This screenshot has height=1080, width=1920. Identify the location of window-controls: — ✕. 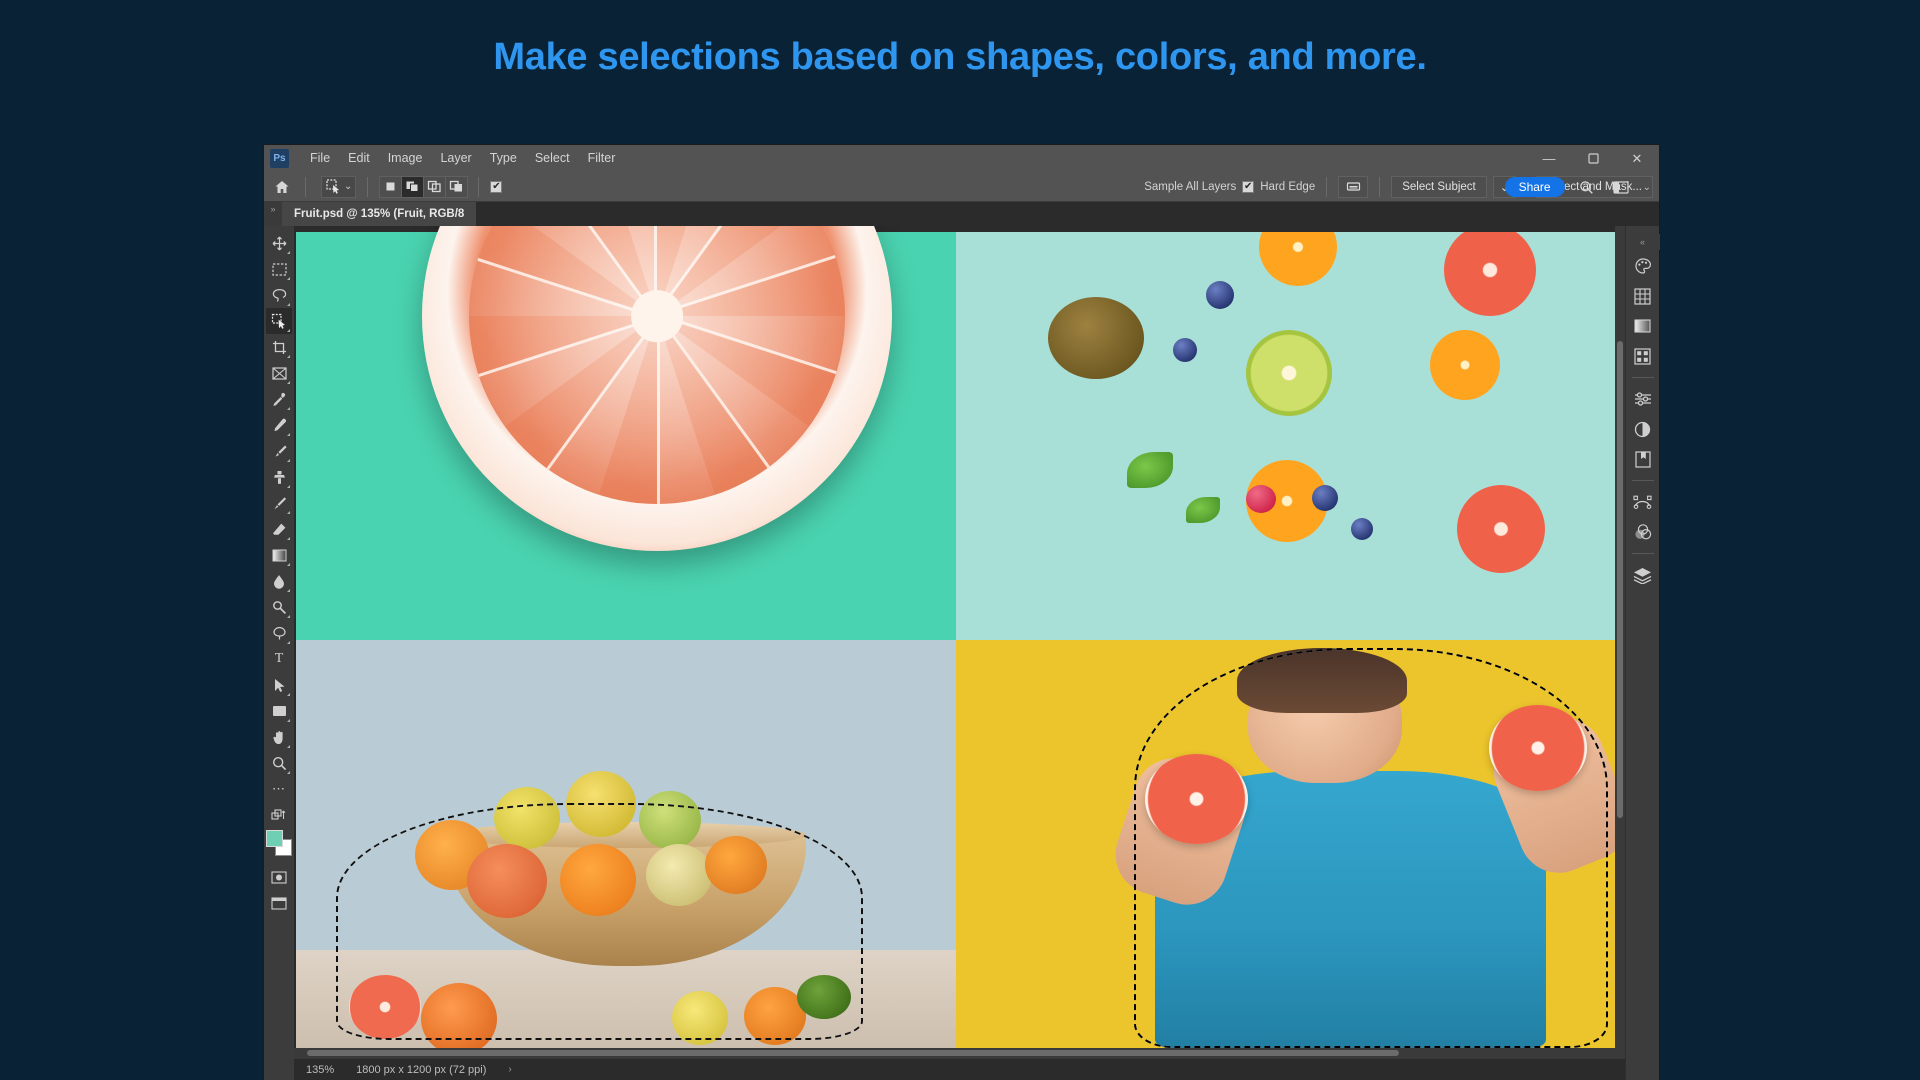
(1593, 158).